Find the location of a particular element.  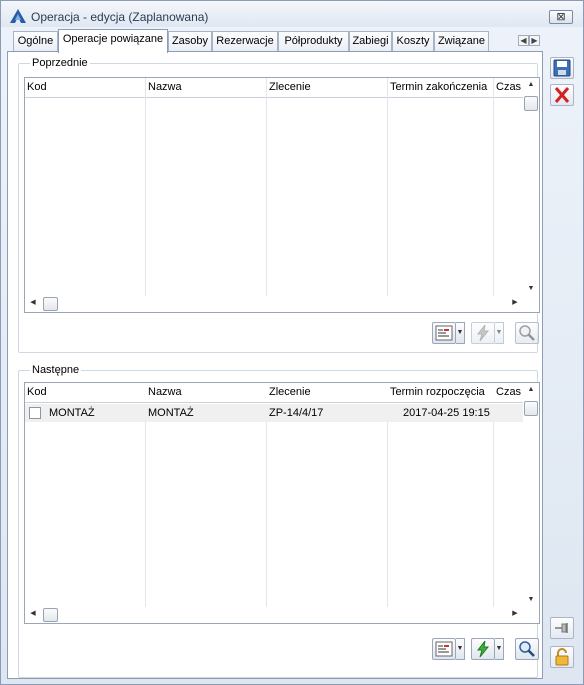

grid-nastepne-vscroll: ▲ ▼ is located at coordinates (531, 495).